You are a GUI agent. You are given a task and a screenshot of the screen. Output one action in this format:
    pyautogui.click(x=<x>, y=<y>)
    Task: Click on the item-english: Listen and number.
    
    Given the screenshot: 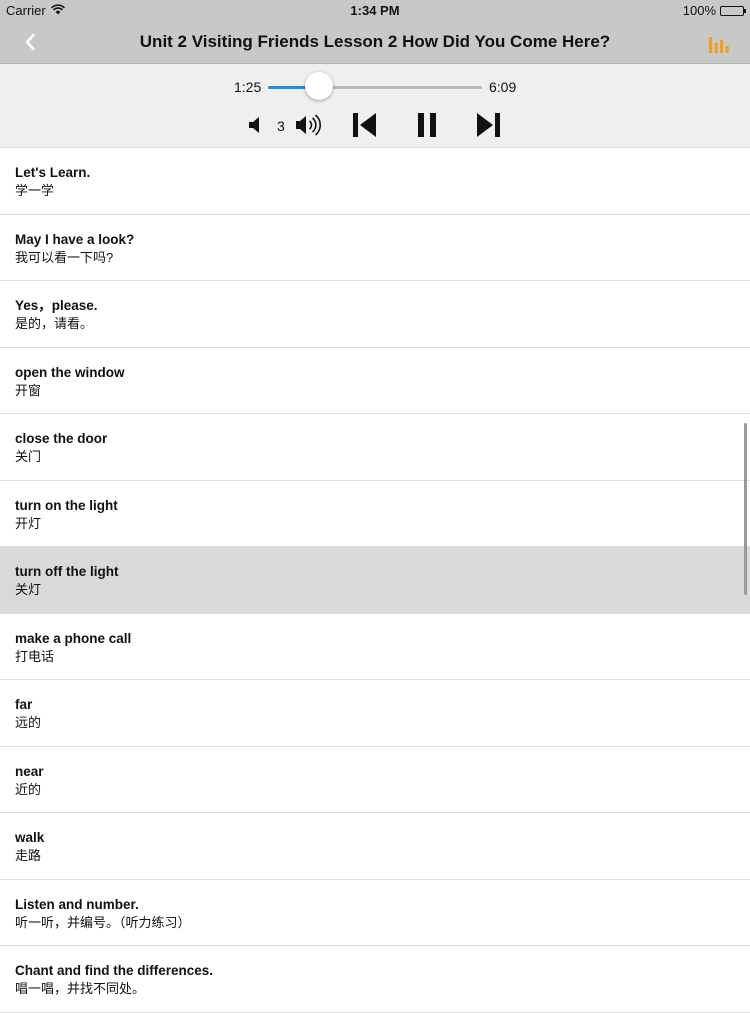 What is the action you would take?
    pyautogui.click(x=77, y=904)
    